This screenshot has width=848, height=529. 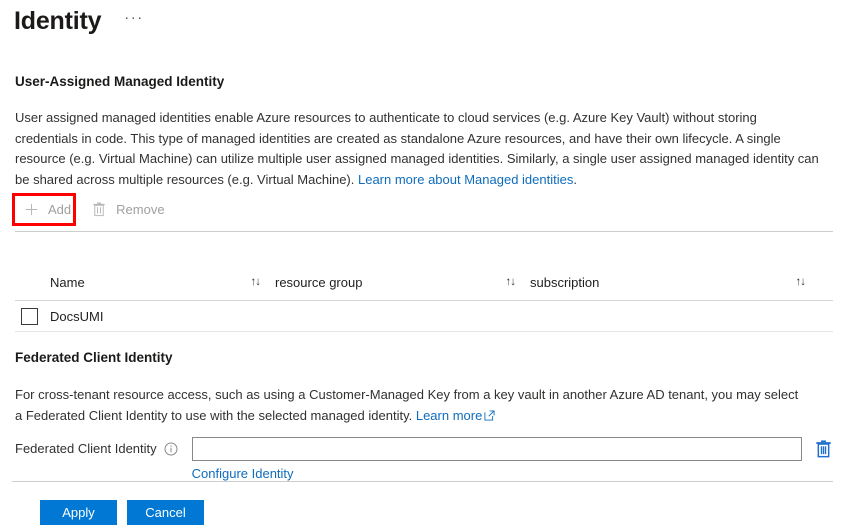 I want to click on identity-command-bar: Add Remove, so click(x=95, y=209).